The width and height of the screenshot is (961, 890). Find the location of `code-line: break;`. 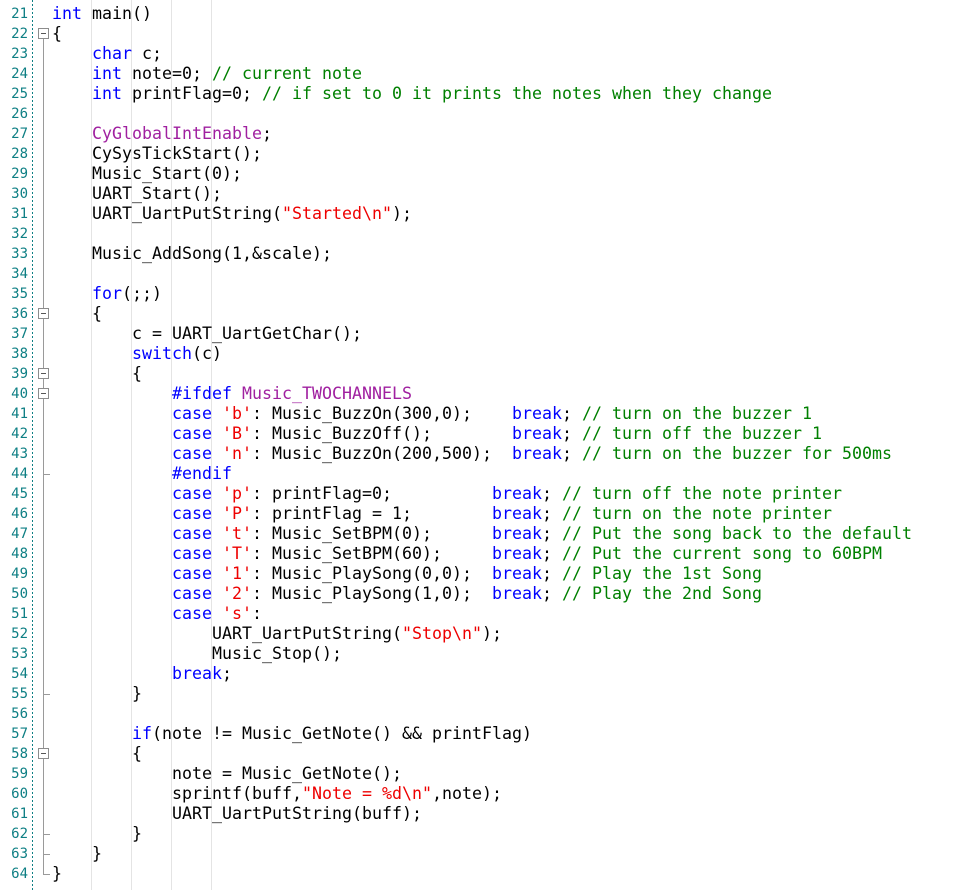

code-line: break; is located at coordinates (142, 674).